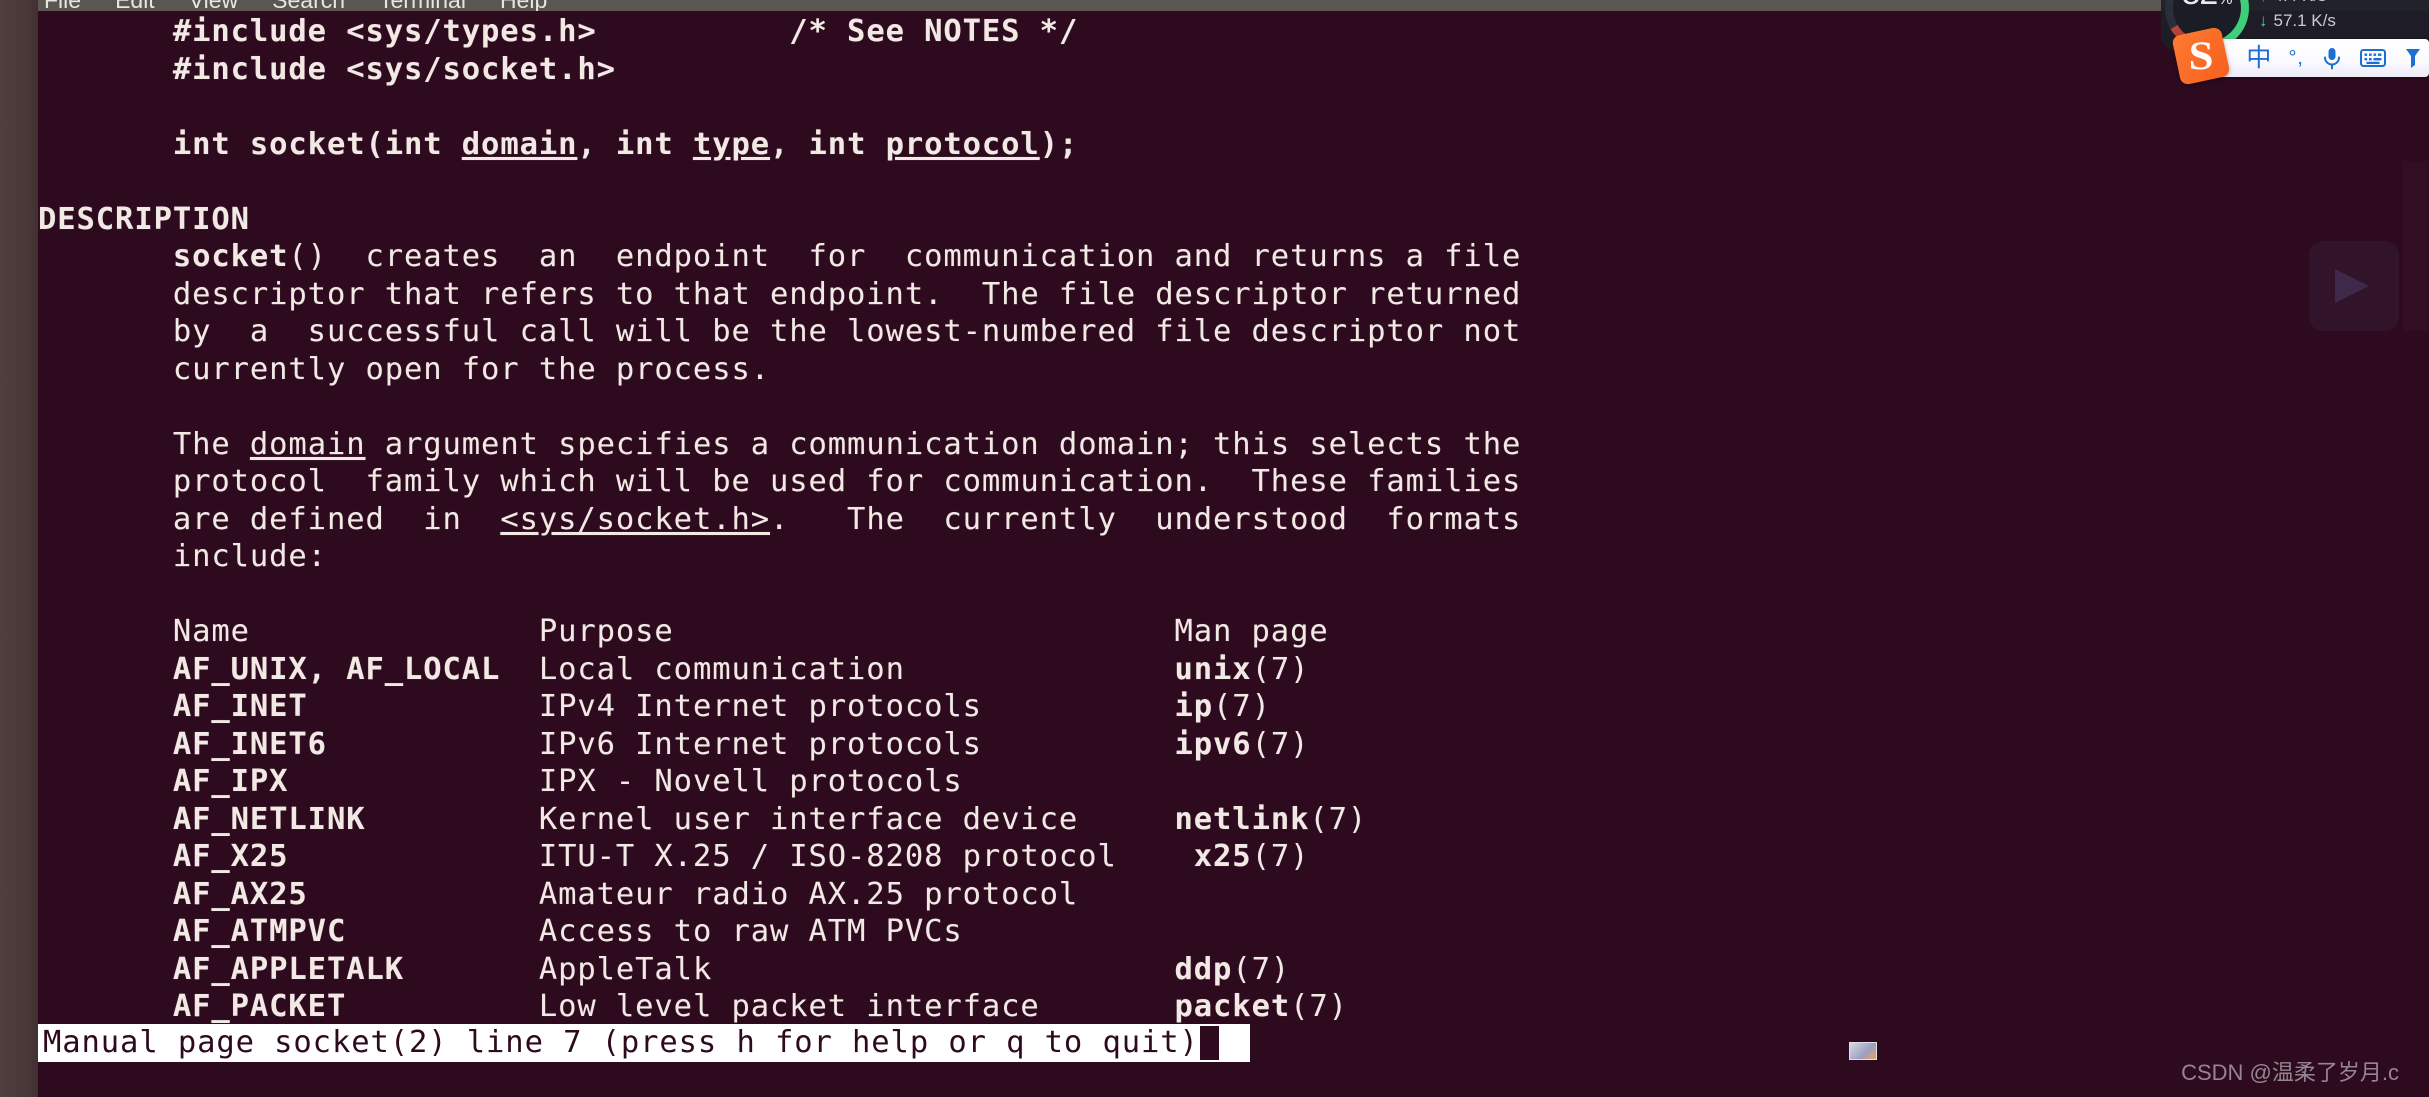 Image resolution: width=2429 pixels, height=1097 pixels. I want to click on csdn-watermark: CSDN @温柔了岁月.c, so click(2290, 1072).